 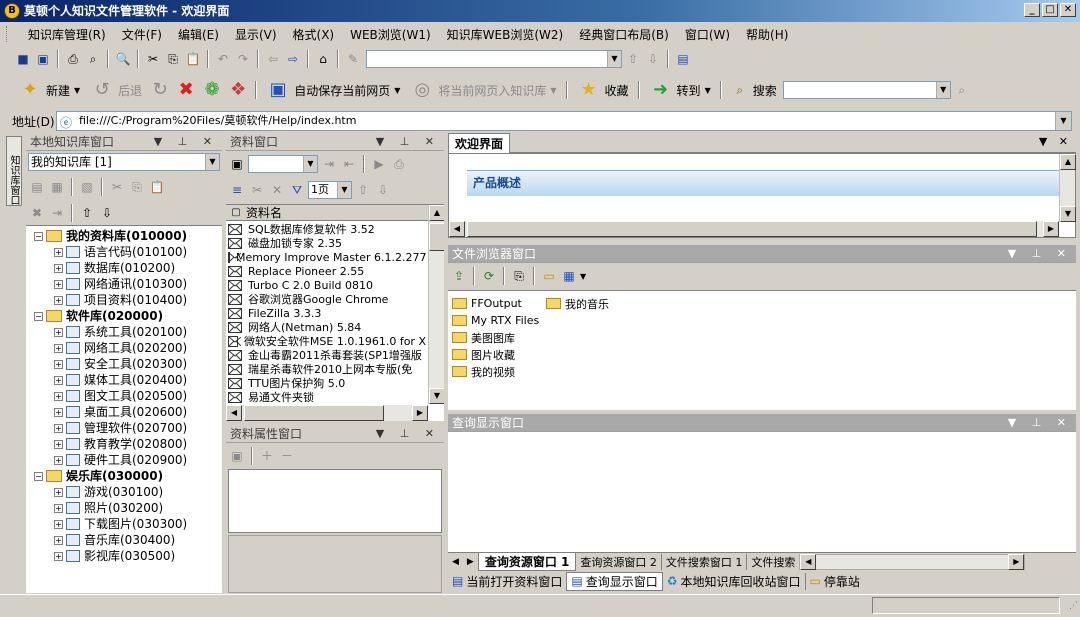 I want to click on menu-format: 格式(X), so click(x=314, y=34).